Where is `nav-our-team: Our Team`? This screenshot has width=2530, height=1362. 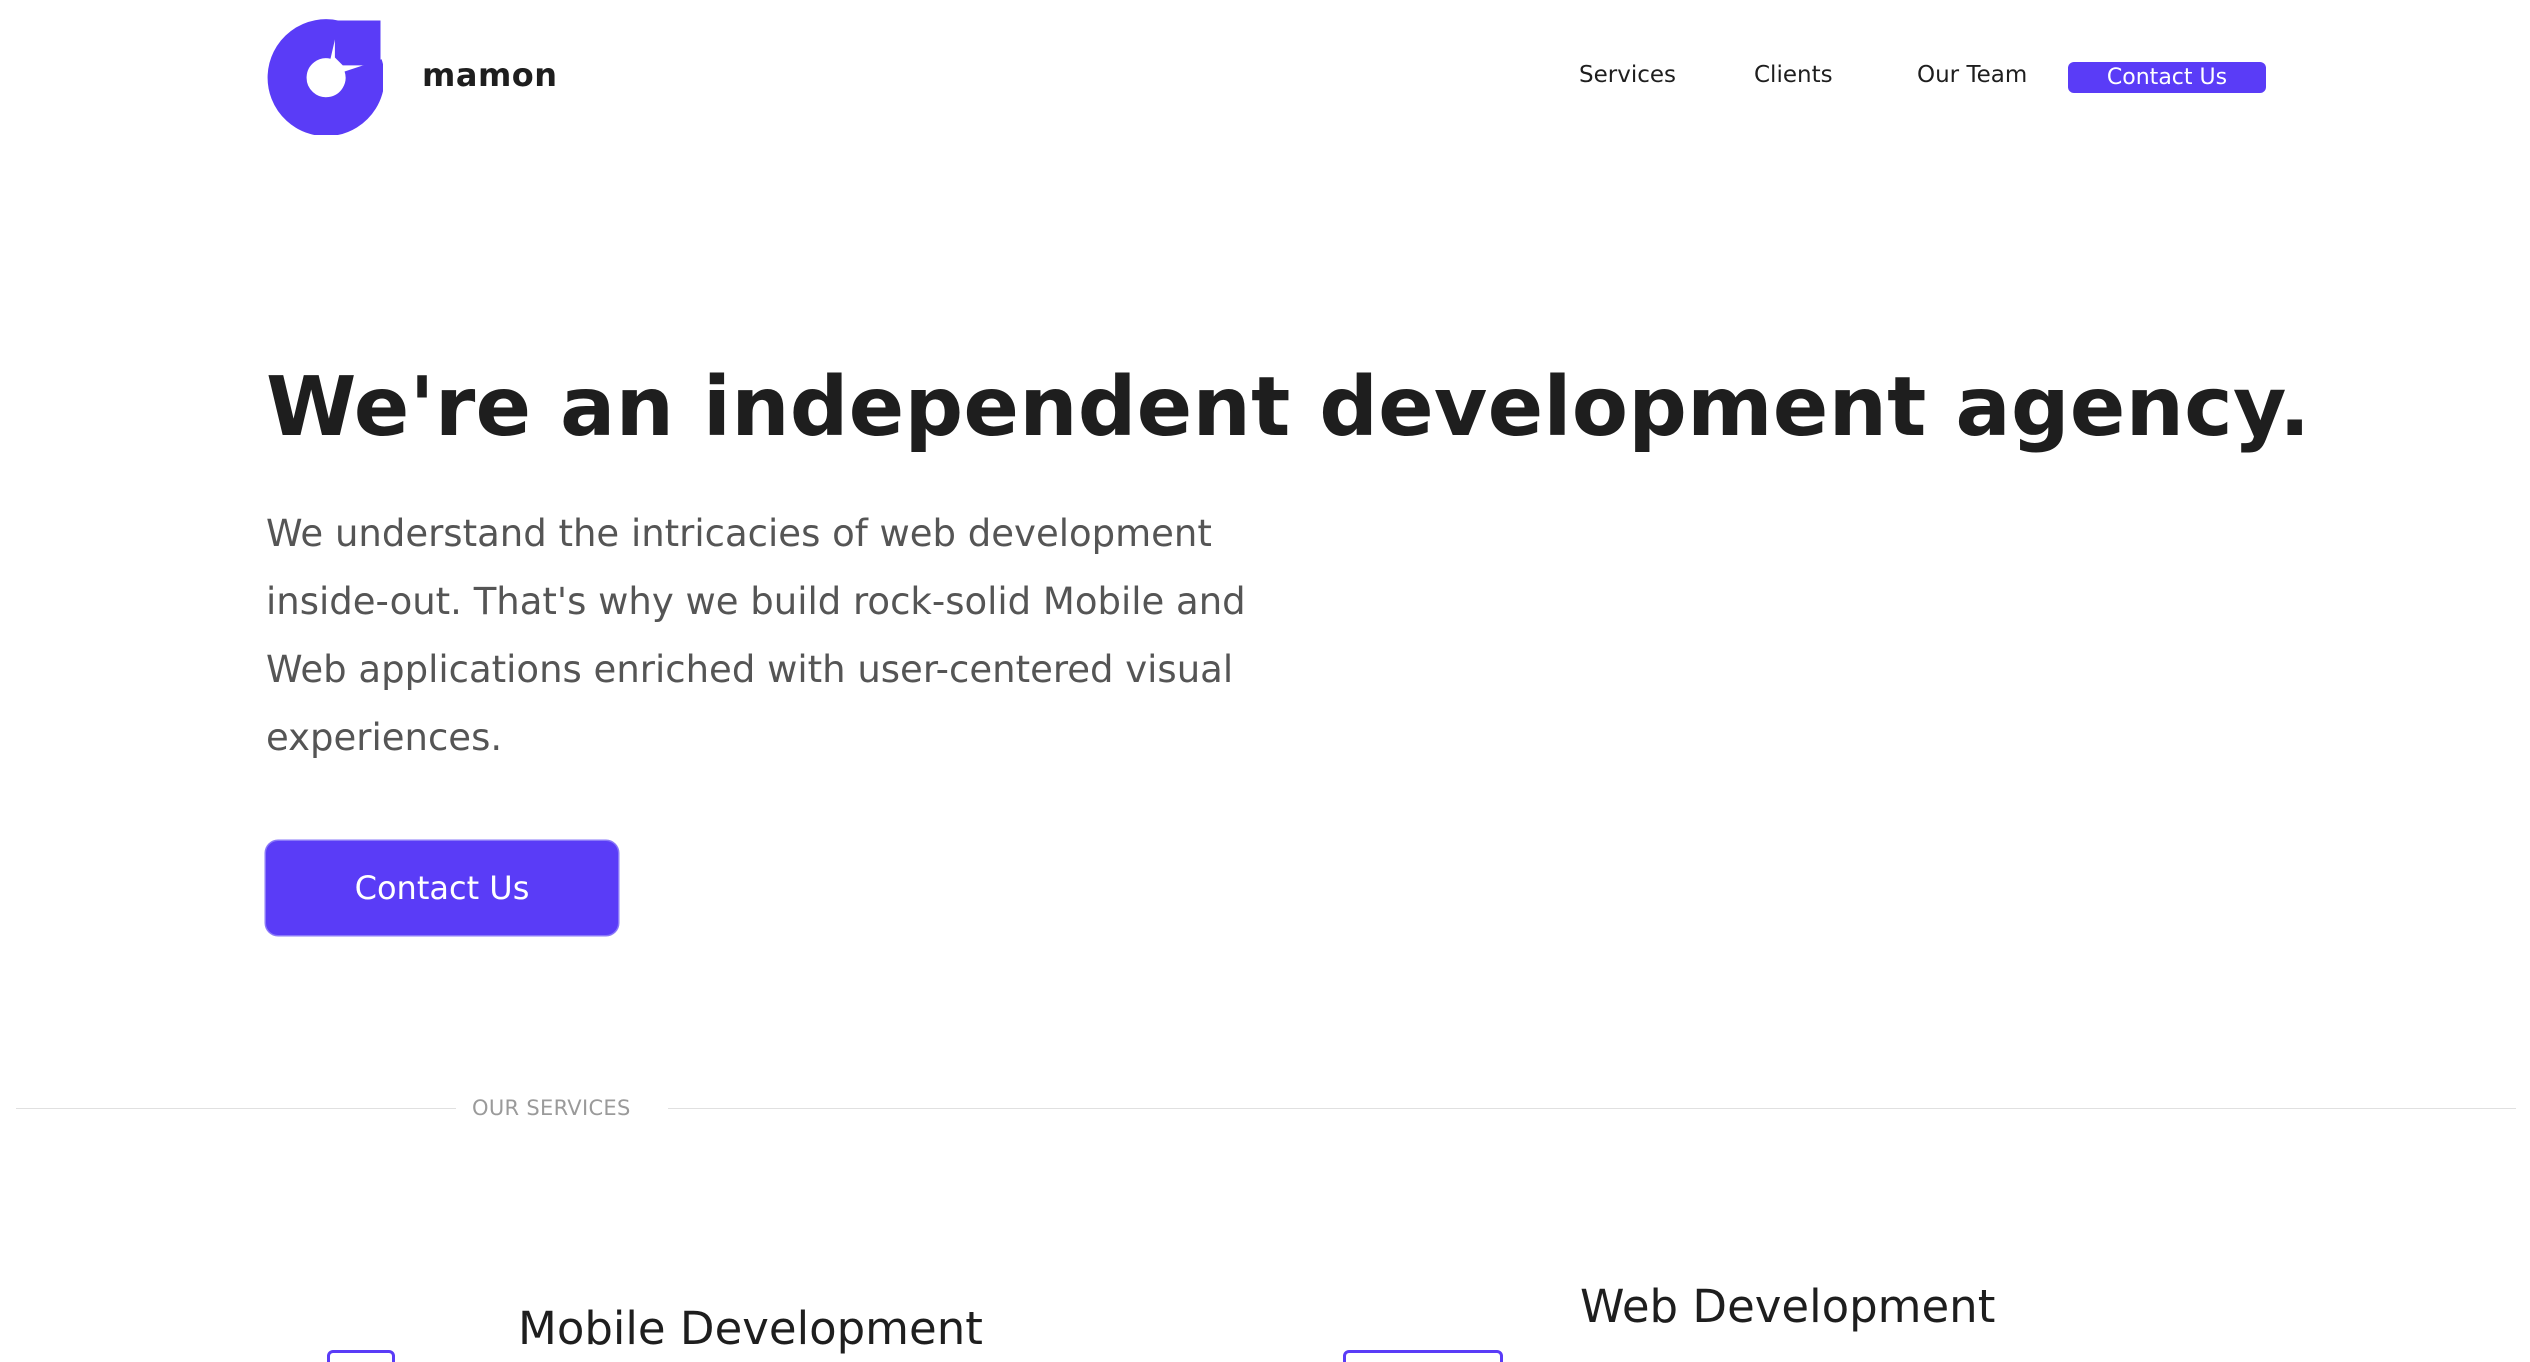 nav-our-team: Our Team is located at coordinates (1972, 75).